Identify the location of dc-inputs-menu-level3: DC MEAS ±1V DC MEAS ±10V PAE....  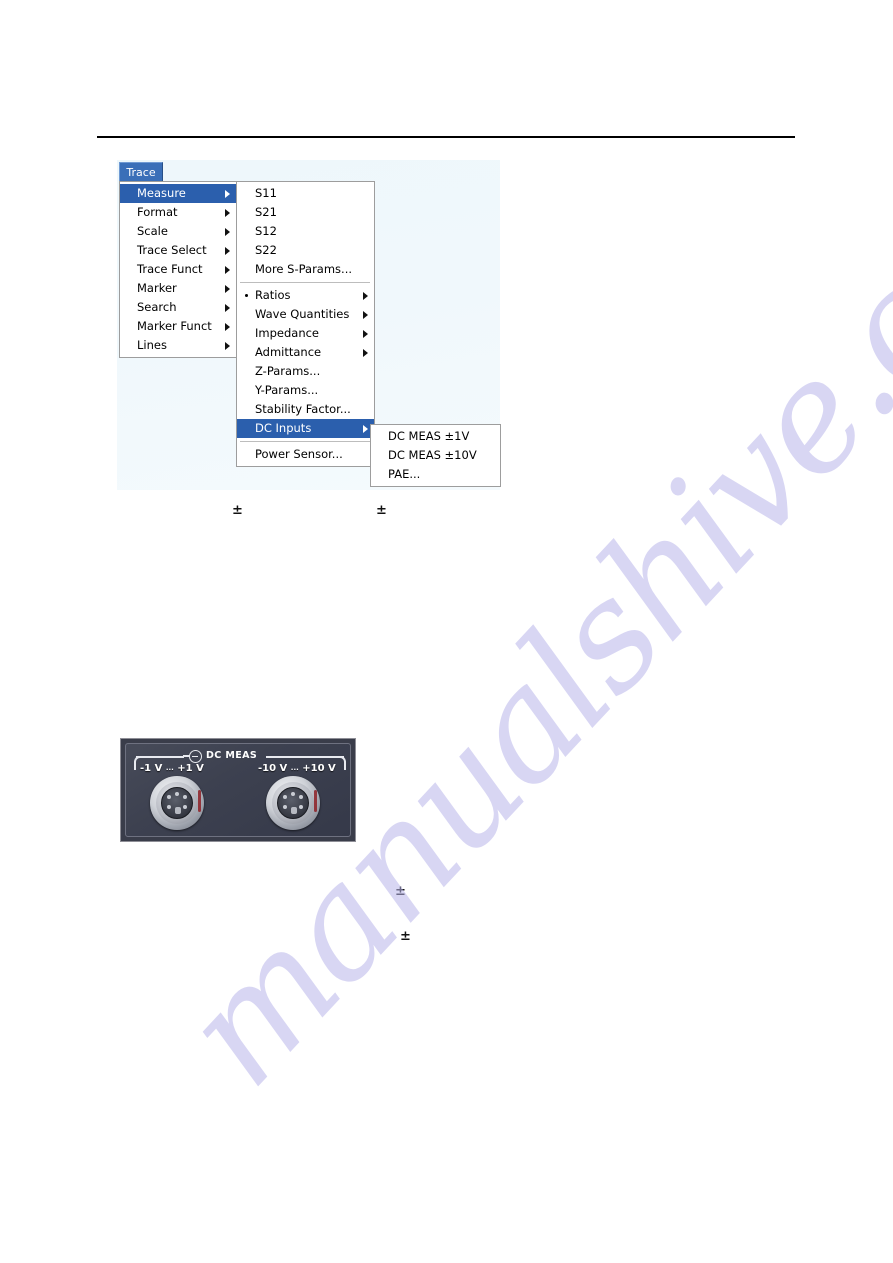
(435, 455).